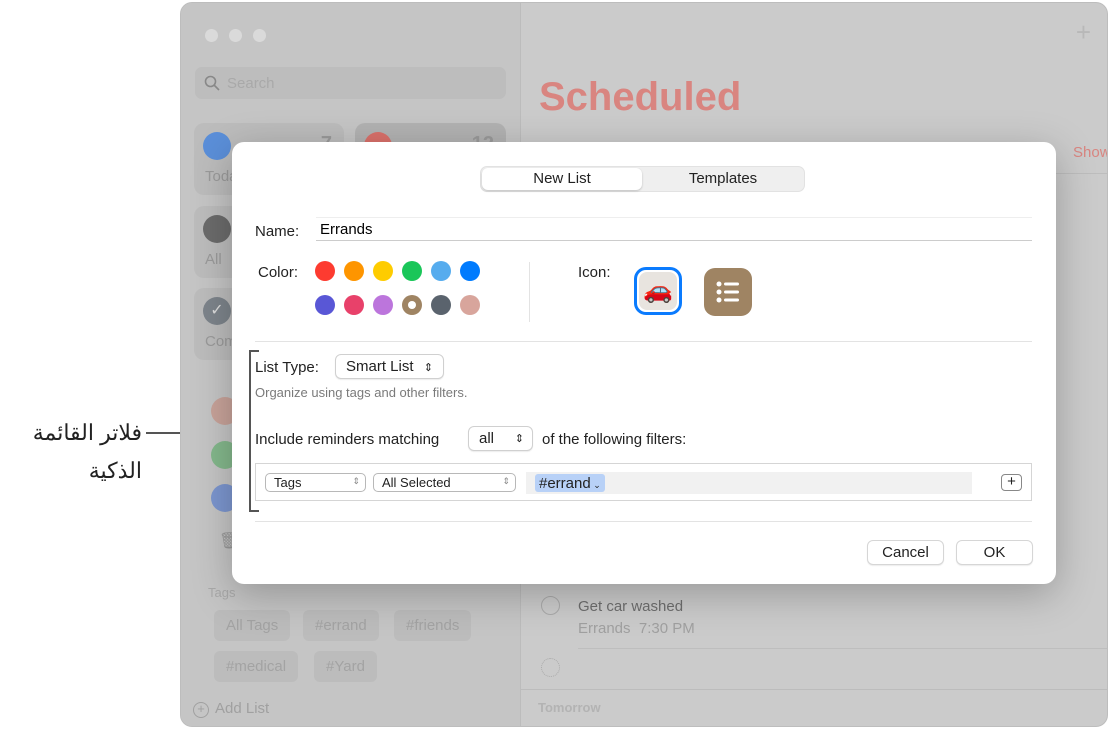 The image size is (1112, 729). Describe the element at coordinates (347, 439) in the screenshot. I see `include-label: Include reminders matching` at that location.